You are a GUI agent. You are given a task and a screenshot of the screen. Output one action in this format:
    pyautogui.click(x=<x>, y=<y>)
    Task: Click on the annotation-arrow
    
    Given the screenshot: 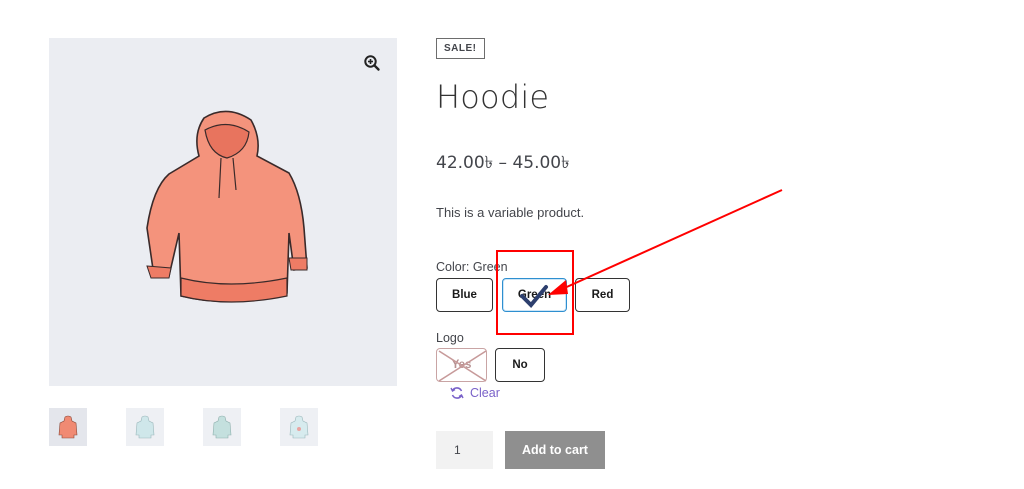 What is the action you would take?
    pyautogui.click(x=671, y=240)
    